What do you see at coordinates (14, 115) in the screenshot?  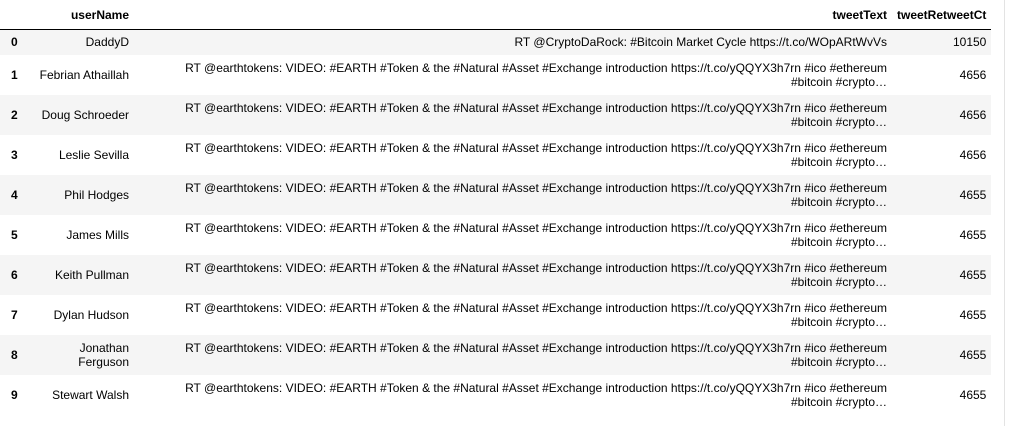 I see `row-index: 2` at bounding box center [14, 115].